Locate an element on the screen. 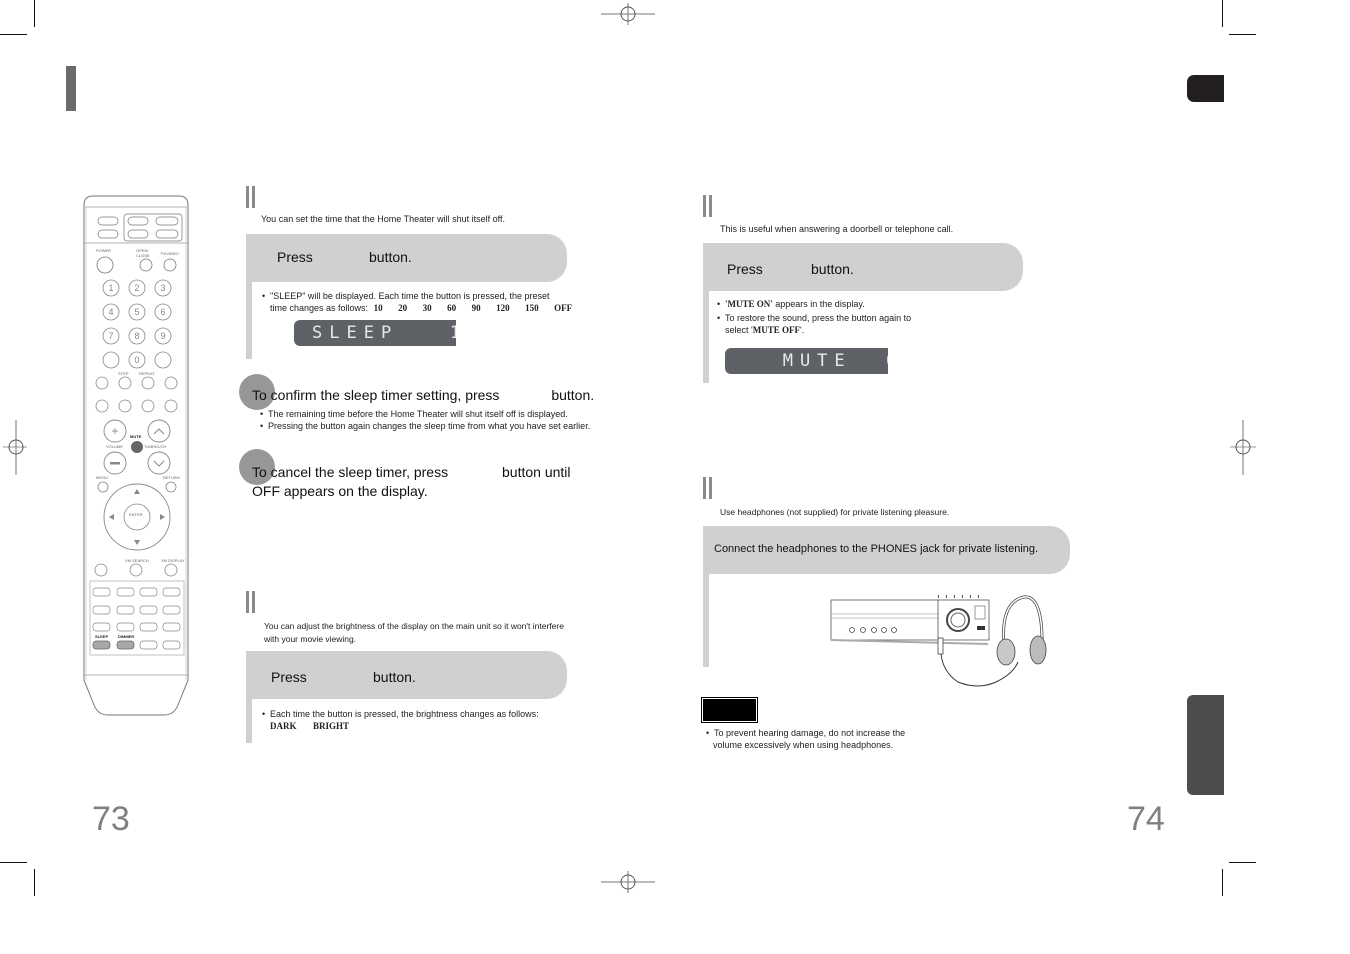 The width and height of the screenshot is (1350, 954). remote-label-repeat: REPEAT is located at coordinates (147, 373).